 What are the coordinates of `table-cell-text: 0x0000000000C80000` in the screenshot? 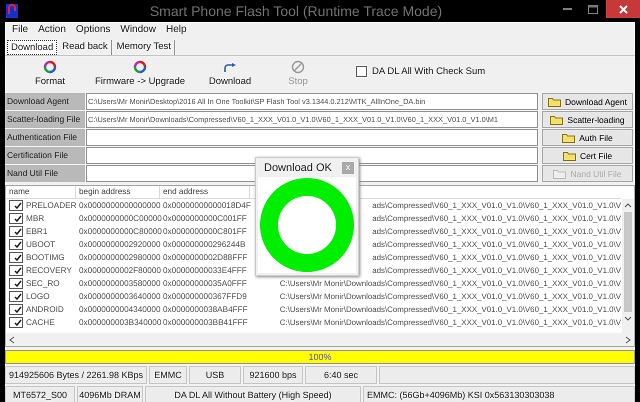 It's located at (119, 232).